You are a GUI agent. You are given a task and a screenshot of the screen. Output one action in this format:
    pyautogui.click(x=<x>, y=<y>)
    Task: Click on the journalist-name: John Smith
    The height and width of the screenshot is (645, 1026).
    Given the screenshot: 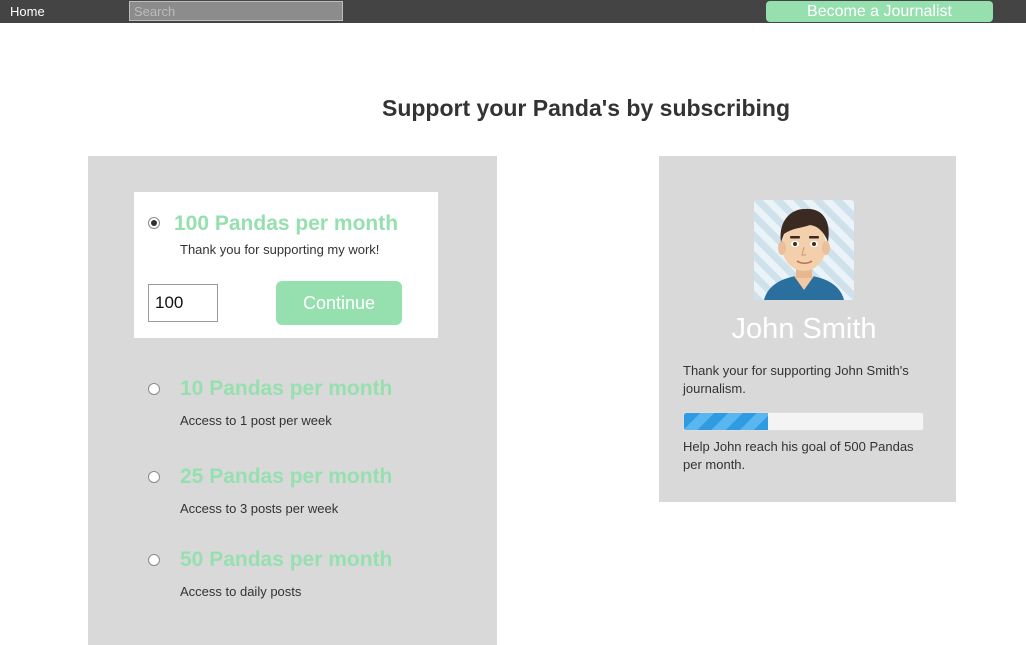 What is the action you would take?
    pyautogui.click(x=804, y=329)
    